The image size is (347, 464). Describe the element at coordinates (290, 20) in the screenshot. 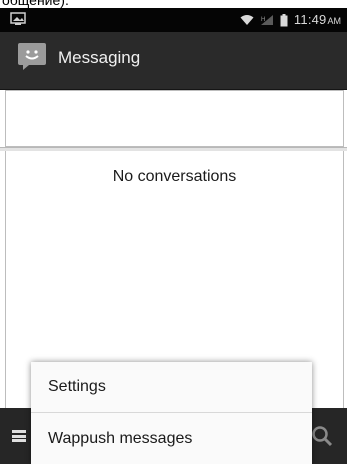

I see `status-right-group: H 11:49AM` at that location.